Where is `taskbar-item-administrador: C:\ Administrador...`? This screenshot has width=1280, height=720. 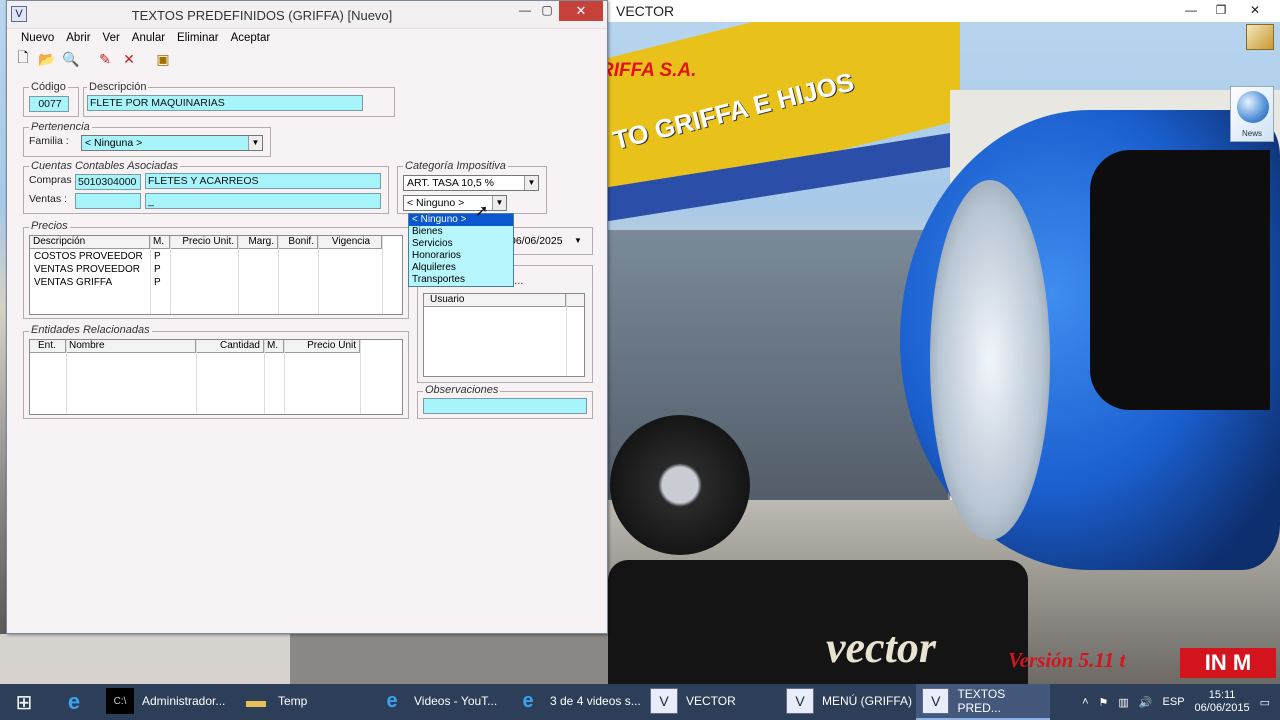 taskbar-item-administrador: C:\ Administrador... is located at coordinates (167, 702).